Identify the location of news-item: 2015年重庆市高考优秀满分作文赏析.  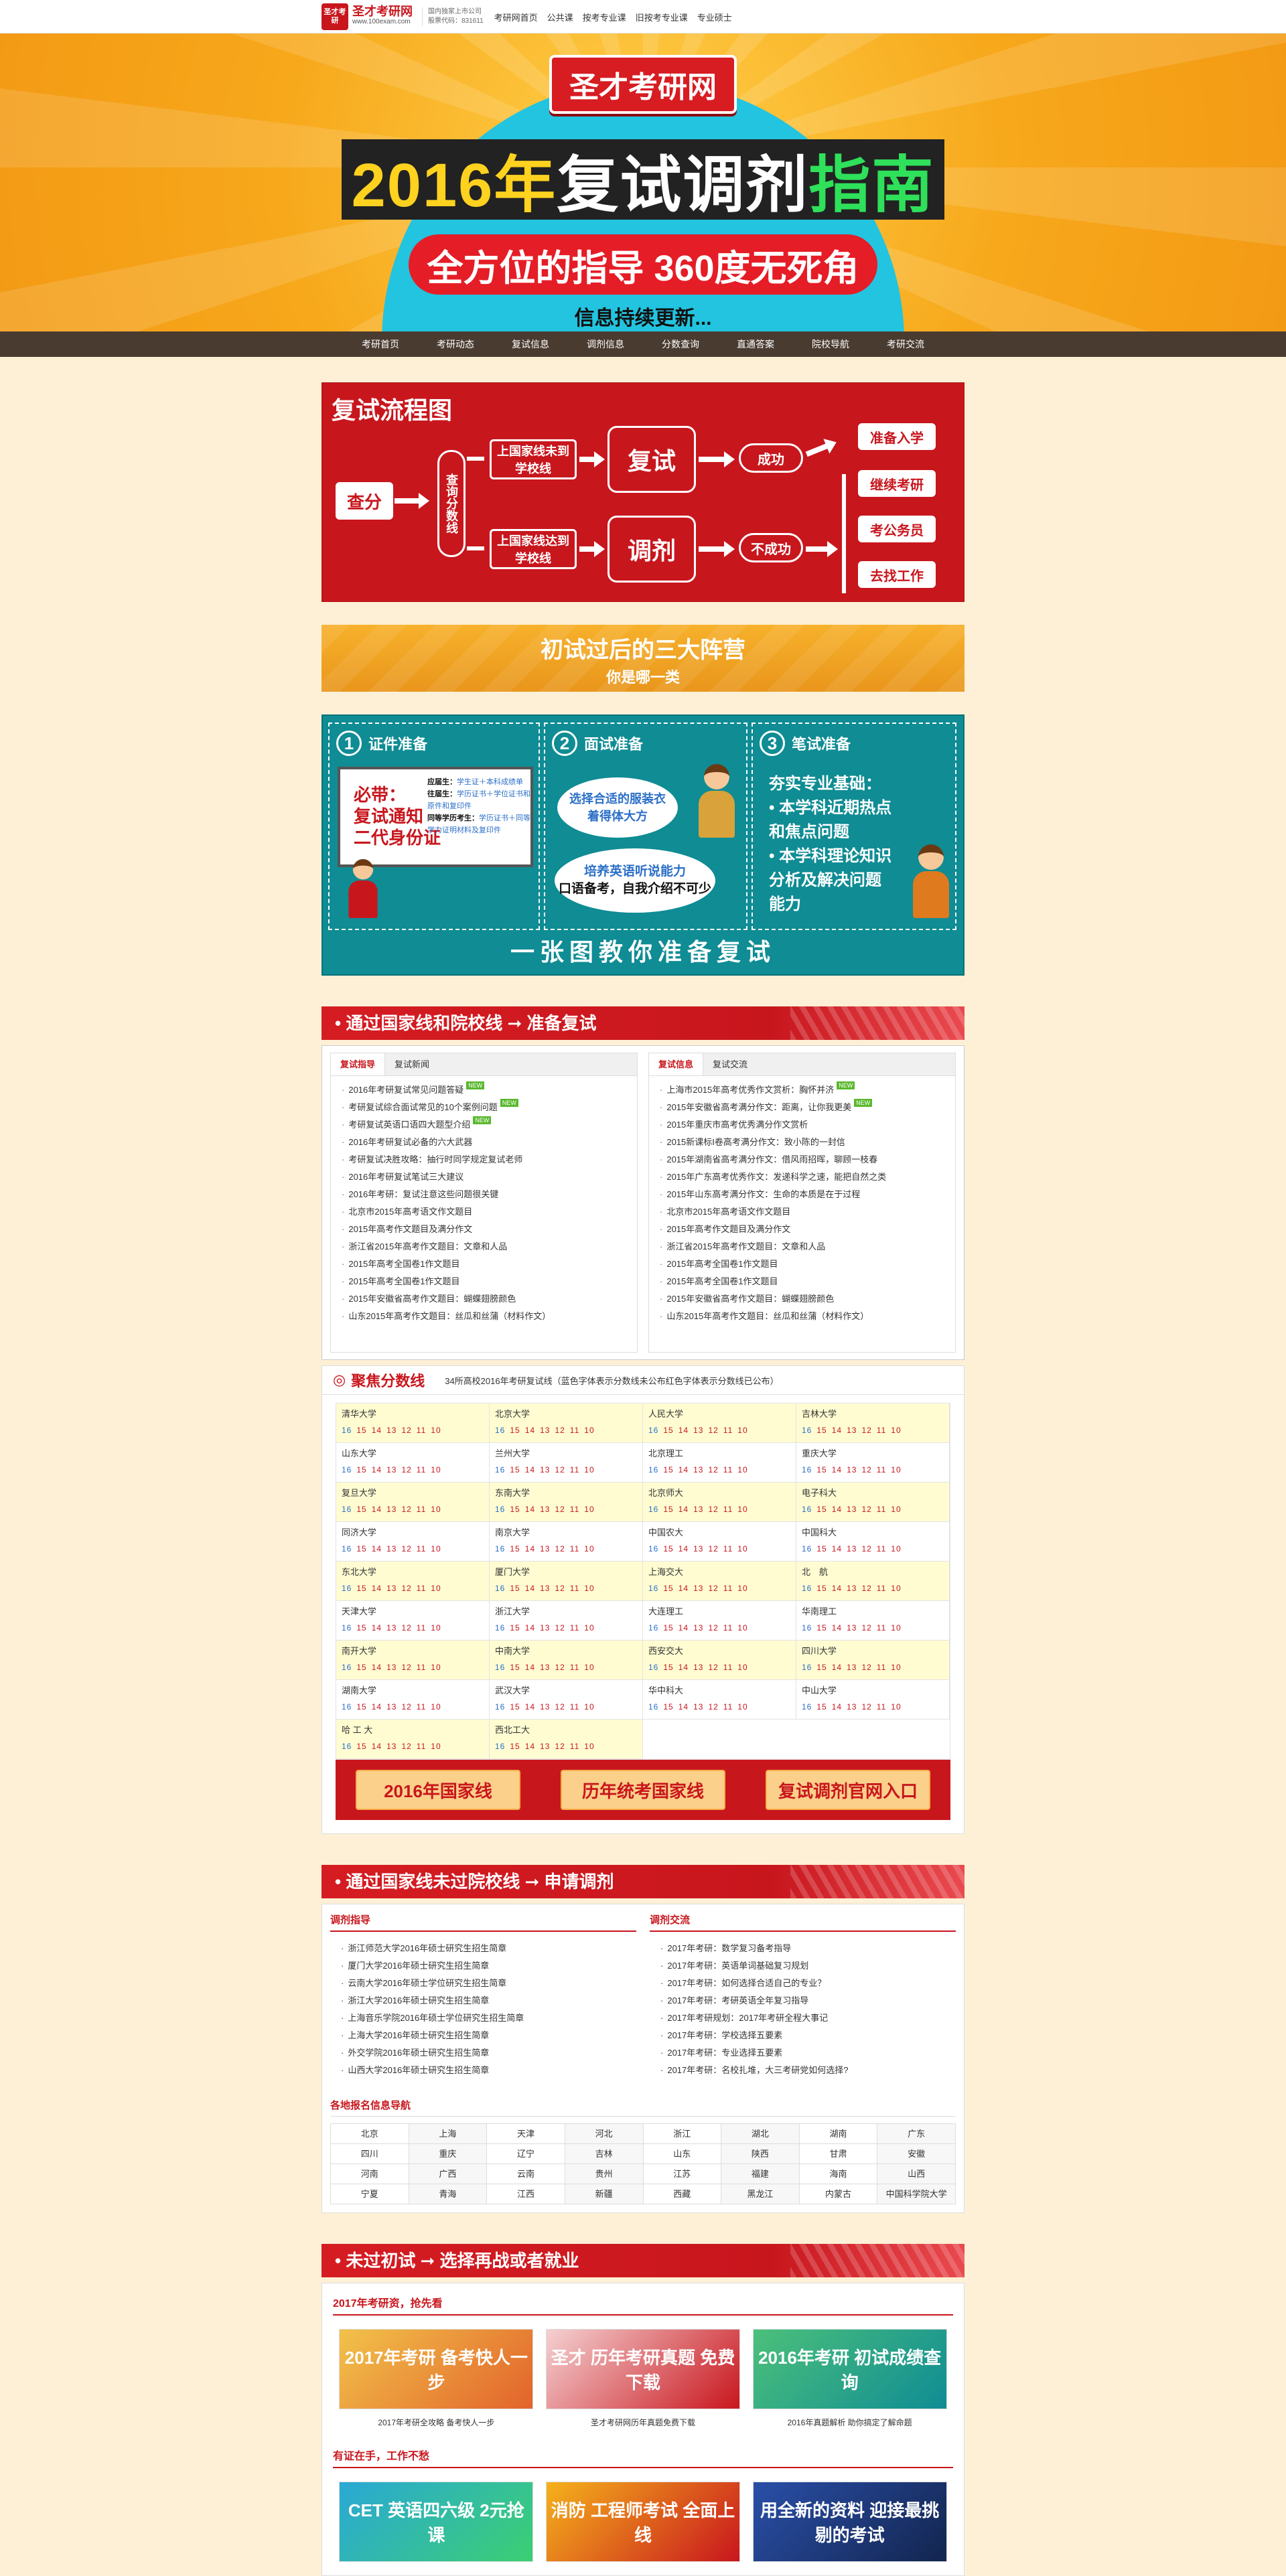
(802, 1125).